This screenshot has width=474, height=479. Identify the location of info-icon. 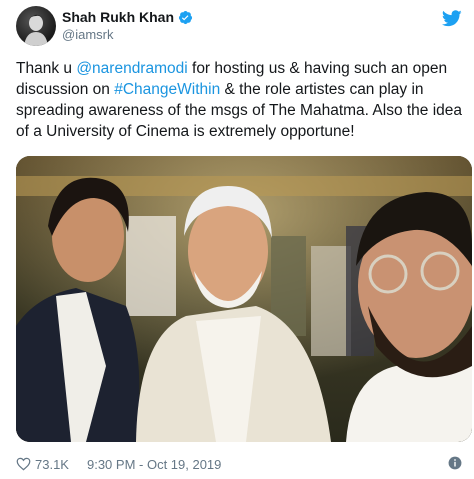
(455, 463).